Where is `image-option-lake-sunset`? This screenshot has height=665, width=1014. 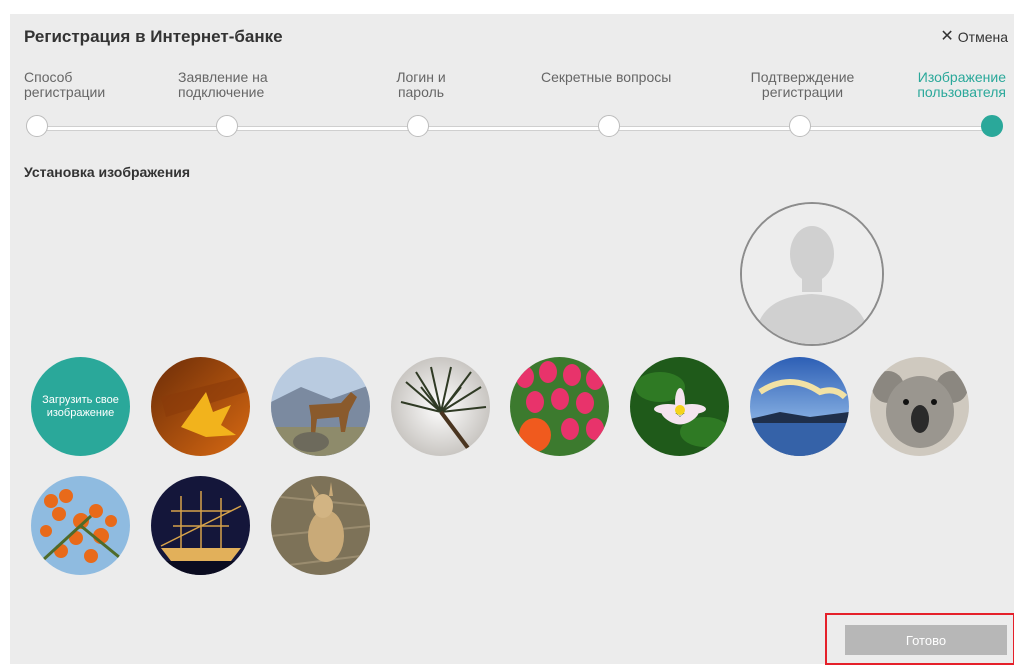 image-option-lake-sunset is located at coordinates (799, 406).